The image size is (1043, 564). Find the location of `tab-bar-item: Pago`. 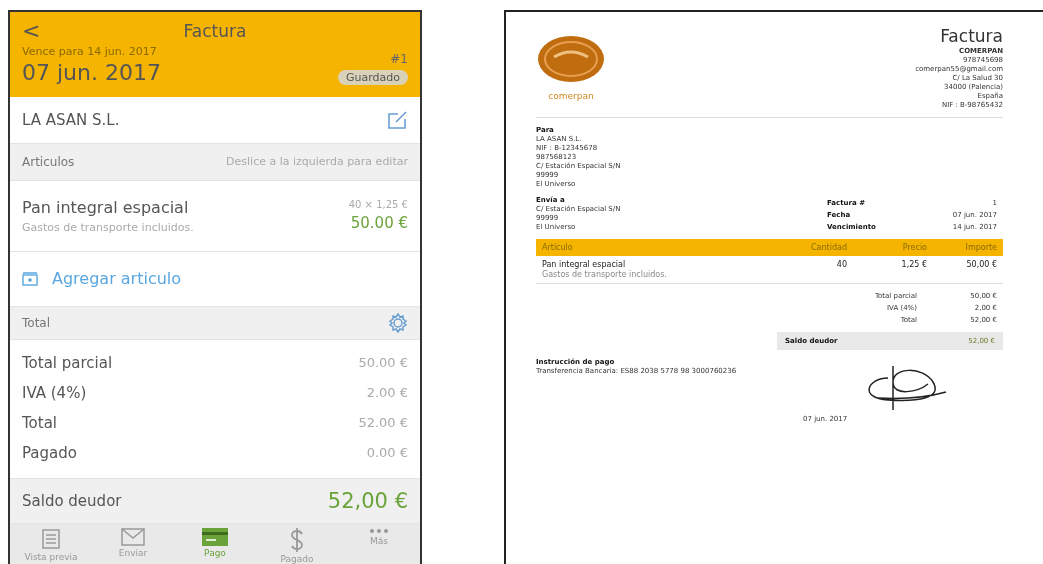

tab-bar-item: Pago is located at coordinates (215, 541).